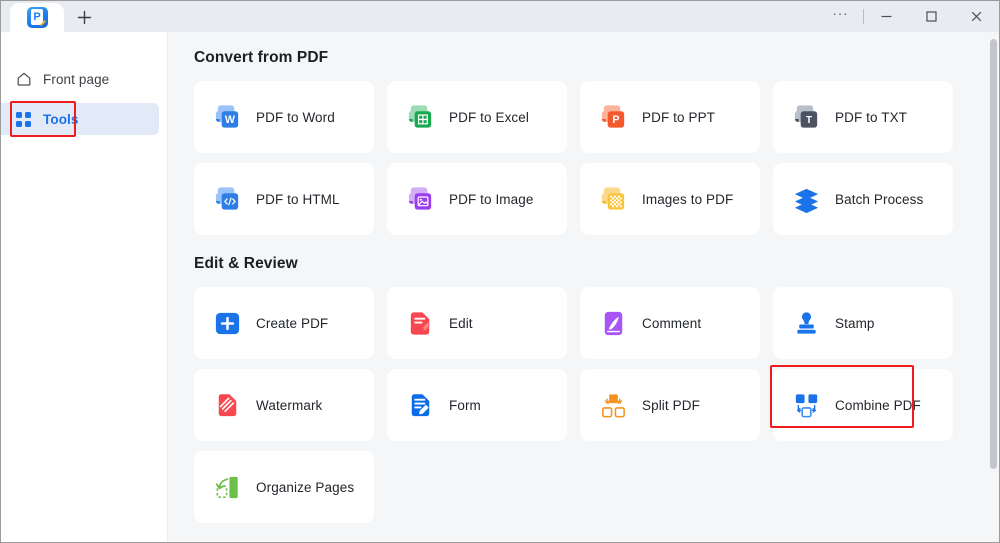 The width and height of the screenshot is (1000, 543). What do you see at coordinates (809, 119) in the screenshot?
I see `svg-text: T` at bounding box center [809, 119].